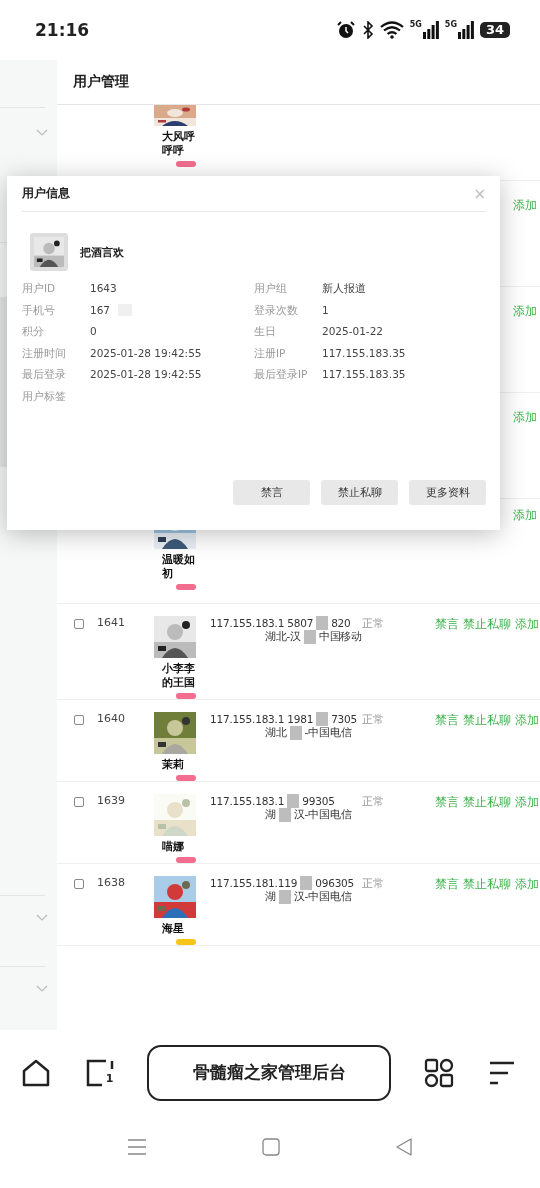  I want to click on location-text: 中国移动, so click(340, 637).